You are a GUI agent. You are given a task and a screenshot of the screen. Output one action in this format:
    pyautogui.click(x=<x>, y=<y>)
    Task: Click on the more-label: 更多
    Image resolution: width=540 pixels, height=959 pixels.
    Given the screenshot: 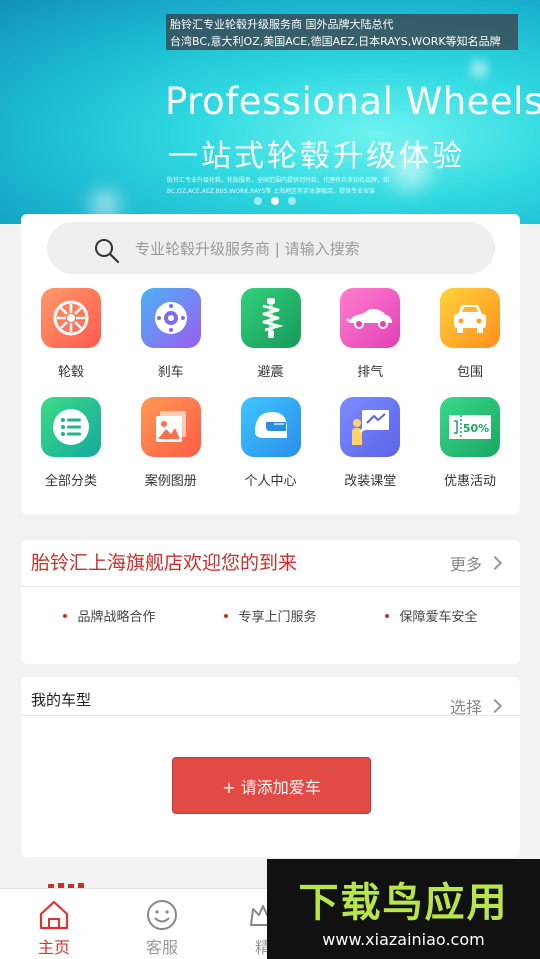 What is the action you would take?
    pyautogui.click(x=465, y=564)
    